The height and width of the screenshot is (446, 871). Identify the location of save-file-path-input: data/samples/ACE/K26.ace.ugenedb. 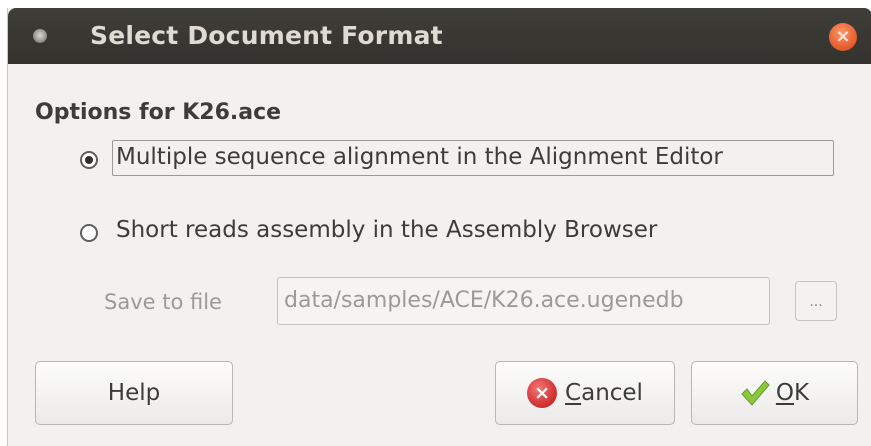
(523, 301).